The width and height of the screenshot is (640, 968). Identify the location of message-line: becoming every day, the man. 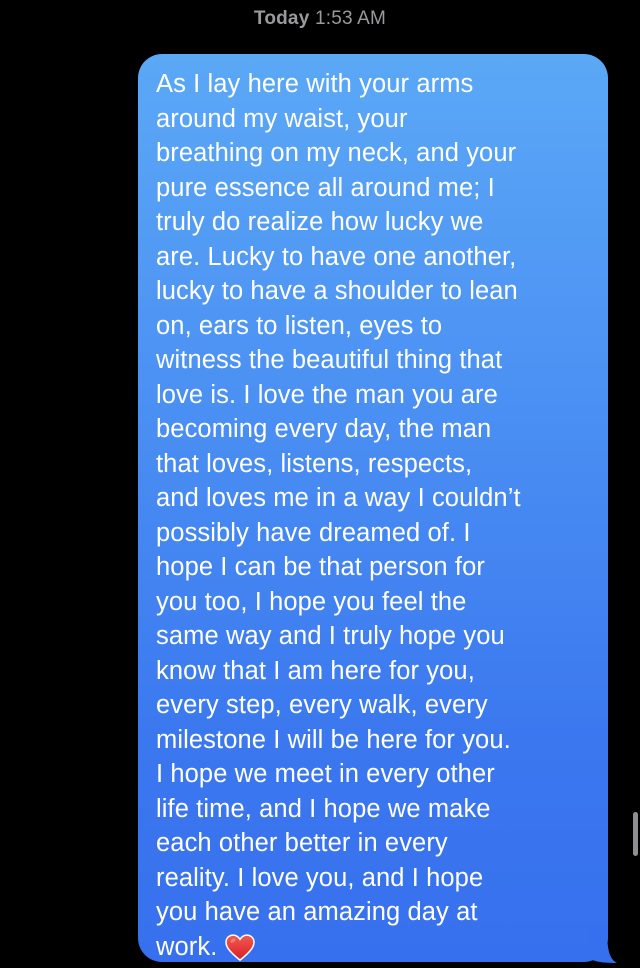
(324, 429).